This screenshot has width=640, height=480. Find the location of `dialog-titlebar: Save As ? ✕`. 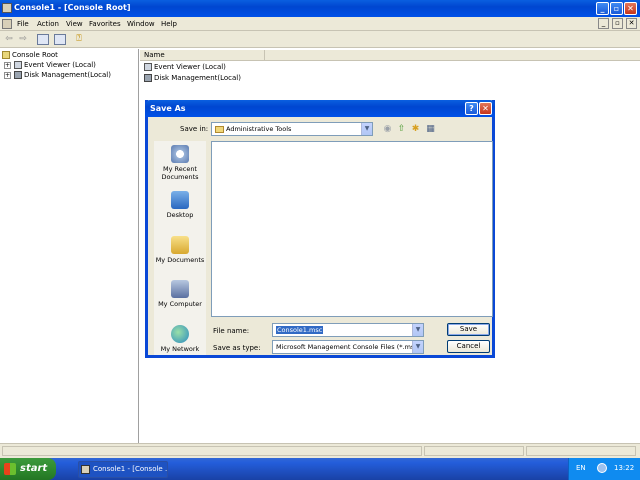

dialog-titlebar: Save As ? ✕ is located at coordinates (320, 108).